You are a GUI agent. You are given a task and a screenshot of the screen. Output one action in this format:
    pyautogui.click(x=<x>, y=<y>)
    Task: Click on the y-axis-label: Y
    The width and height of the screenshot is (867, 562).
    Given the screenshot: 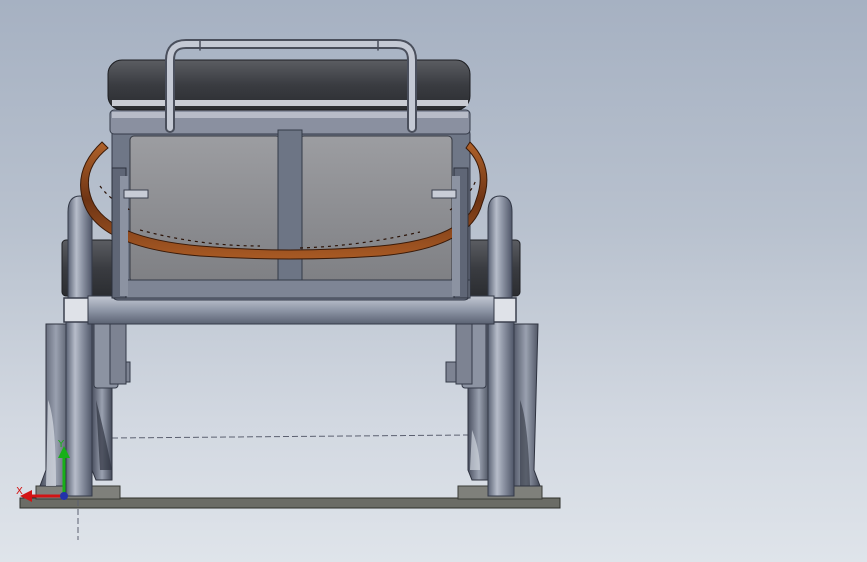 What is the action you would take?
    pyautogui.click(x=61, y=444)
    